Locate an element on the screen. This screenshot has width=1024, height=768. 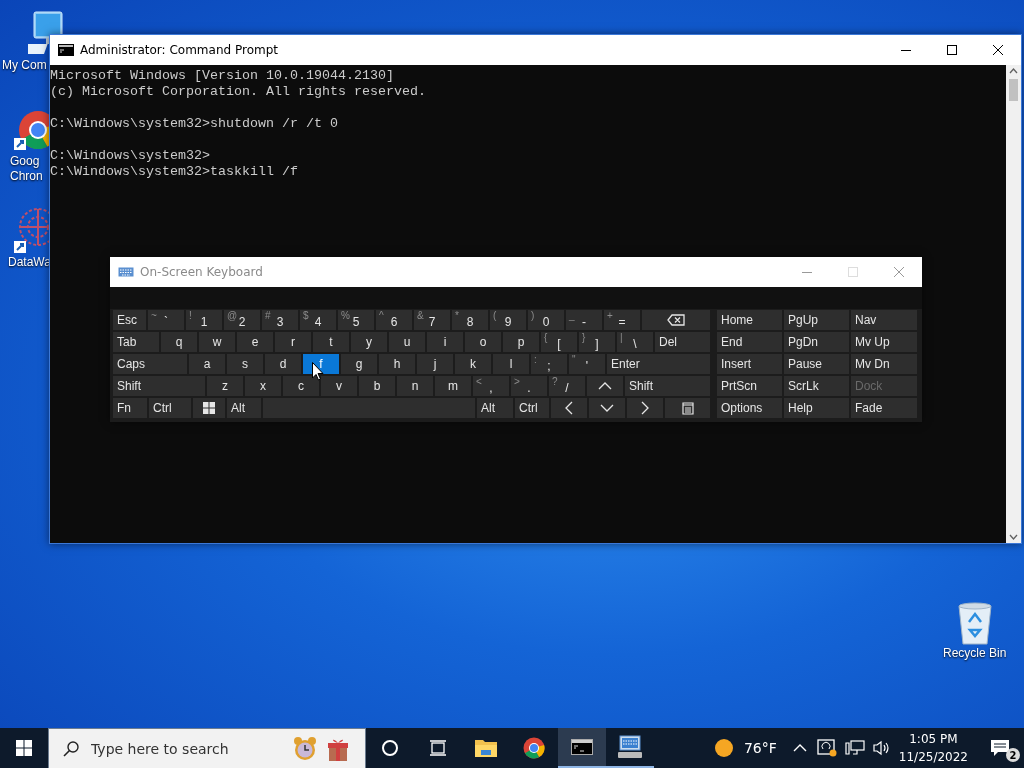
key: j is located at coordinates (435, 364).